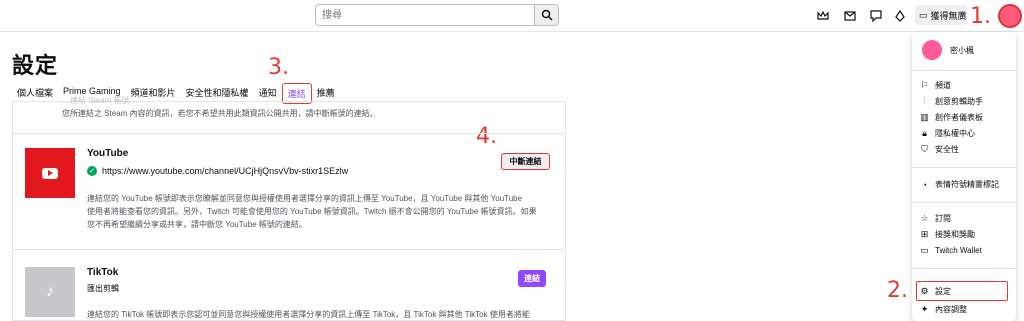  Describe the element at coordinates (900, 16) in the screenshot. I see `bits-icon` at that location.